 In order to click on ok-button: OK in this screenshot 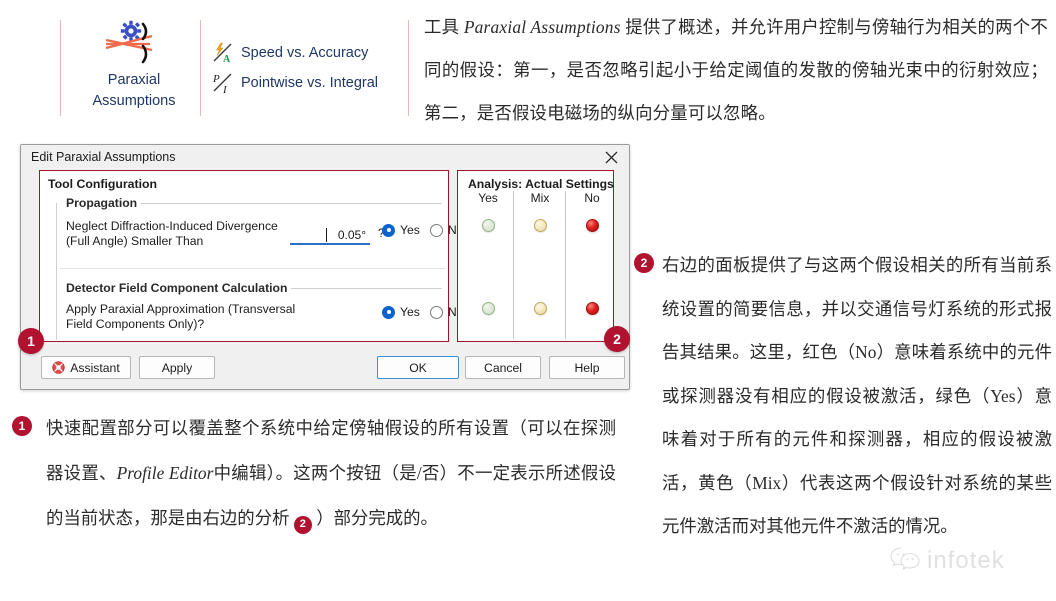, I will do `click(418, 367)`.